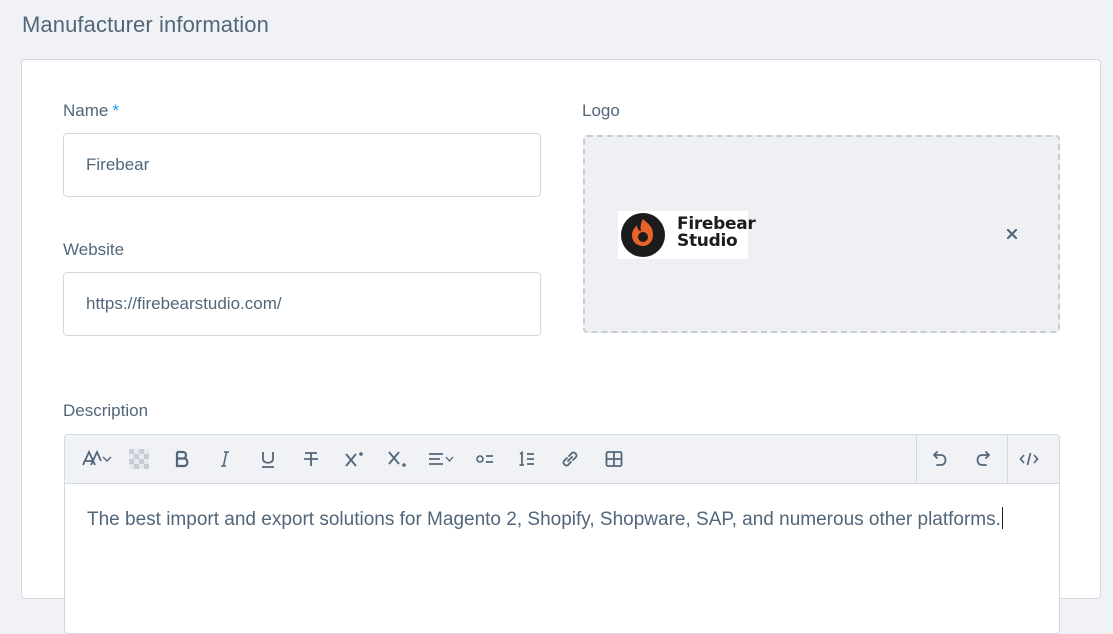  What do you see at coordinates (225, 459) in the screenshot?
I see `italic-icon` at bounding box center [225, 459].